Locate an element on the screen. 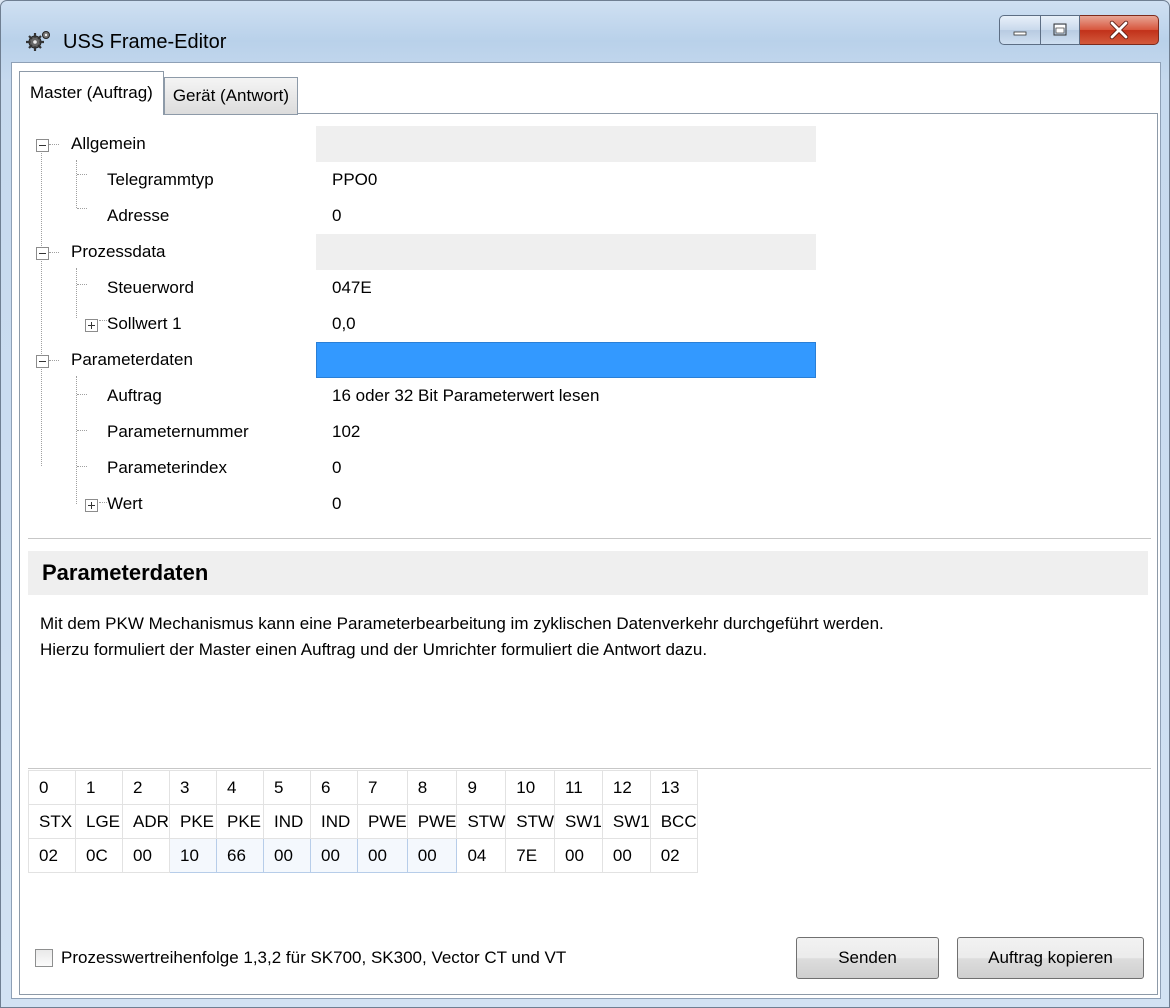 The image size is (1170, 1008). tree-value: PPO0 is located at coordinates (566, 180).